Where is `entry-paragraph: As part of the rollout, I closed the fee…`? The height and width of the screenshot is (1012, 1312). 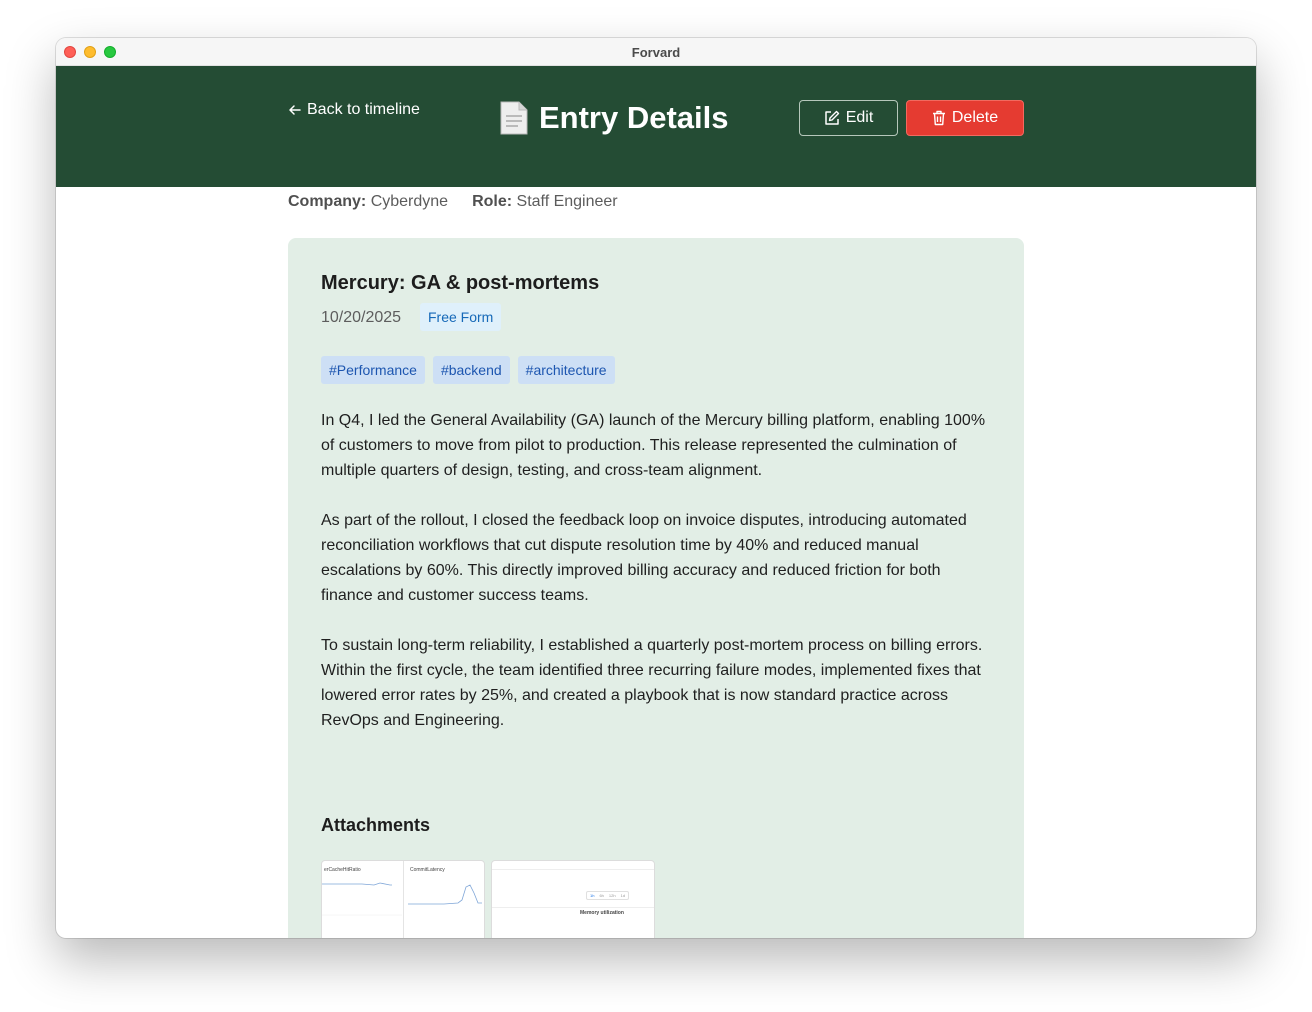
entry-paragraph: As part of the rollout, I closed the fee… is located at coordinates (644, 558).